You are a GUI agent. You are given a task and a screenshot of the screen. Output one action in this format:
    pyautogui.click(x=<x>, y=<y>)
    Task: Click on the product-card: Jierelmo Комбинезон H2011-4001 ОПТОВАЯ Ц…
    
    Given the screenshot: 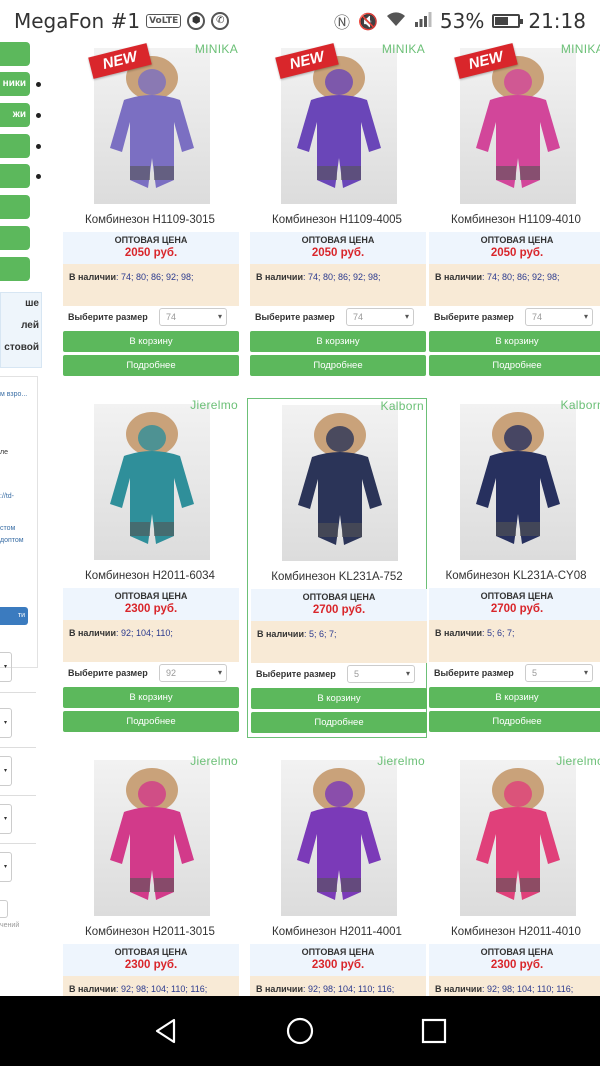 What is the action you would take?
    pyautogui.click(x=337, y=875)
    